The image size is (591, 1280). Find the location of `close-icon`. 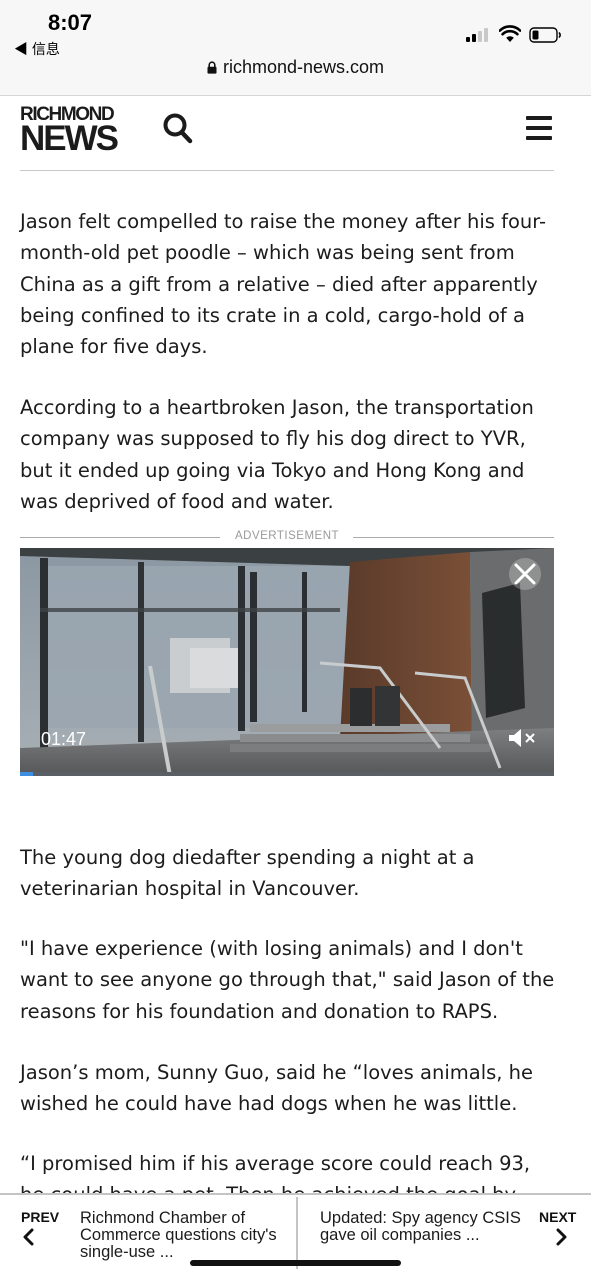

close-icon is located at coordinates (525, 574).